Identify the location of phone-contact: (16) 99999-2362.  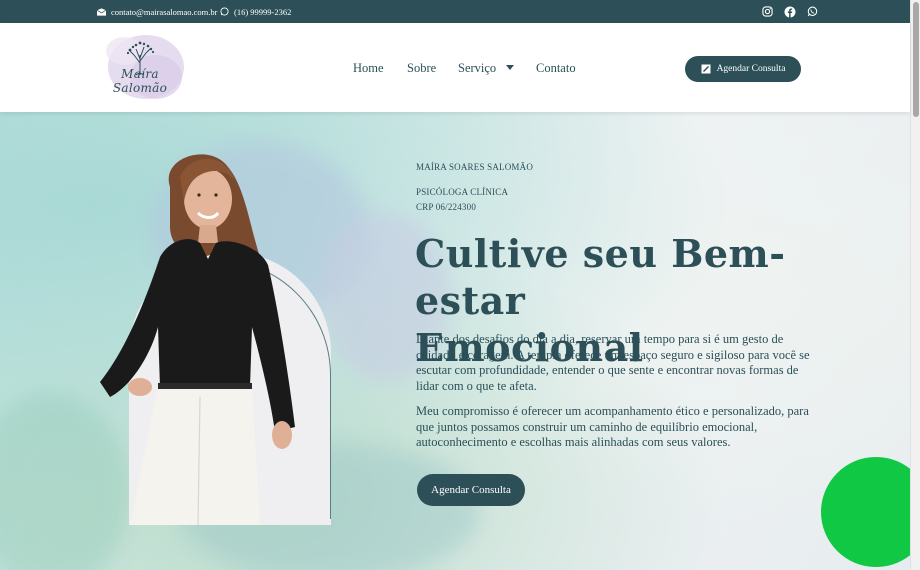
(255, 11).